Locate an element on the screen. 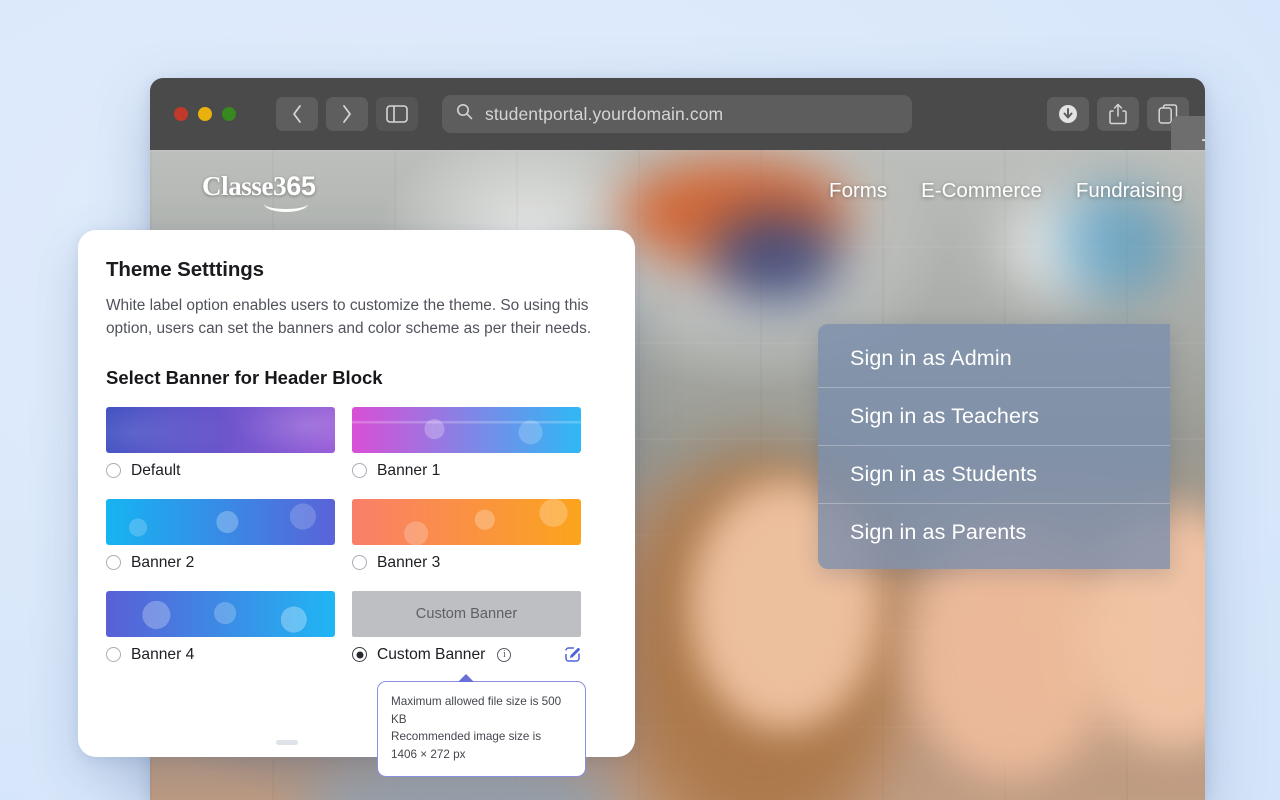  nav-item-forms: Forms is located at coordinates (858, 191).